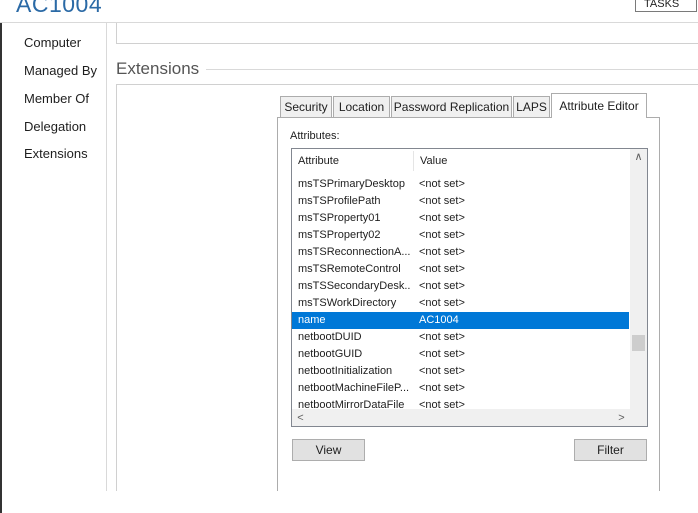  Describe the element at coordinates (158, 68) in the screenshot. I see `section-heading: Extensions` at that location.